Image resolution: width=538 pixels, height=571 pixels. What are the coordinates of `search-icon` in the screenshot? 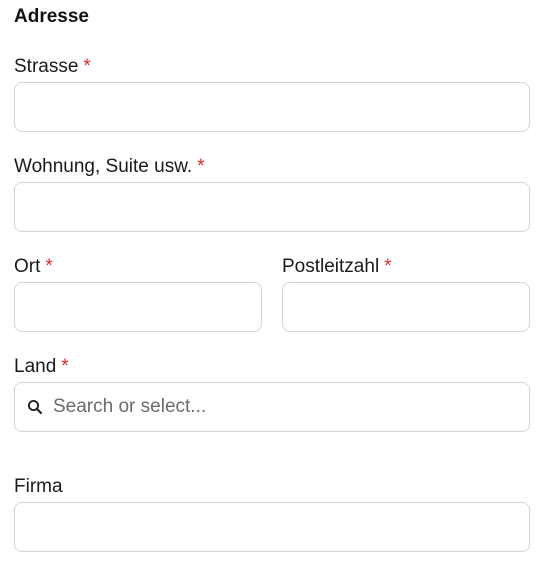 It's located at (35, 407).